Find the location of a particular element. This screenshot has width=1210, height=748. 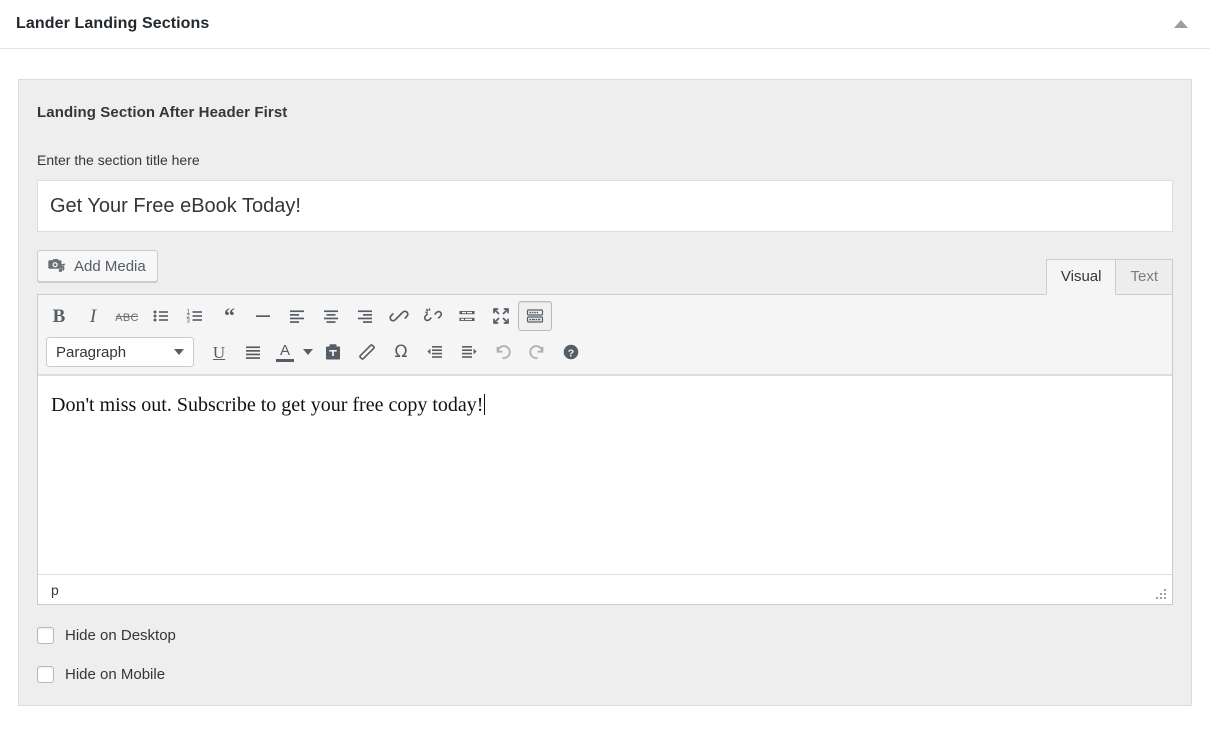

chevron-down-icon is located at coordinates (308, 352).